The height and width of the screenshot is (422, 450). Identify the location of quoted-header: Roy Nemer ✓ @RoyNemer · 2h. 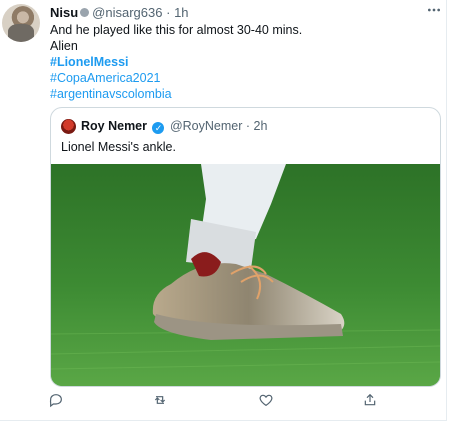
(174, 126).